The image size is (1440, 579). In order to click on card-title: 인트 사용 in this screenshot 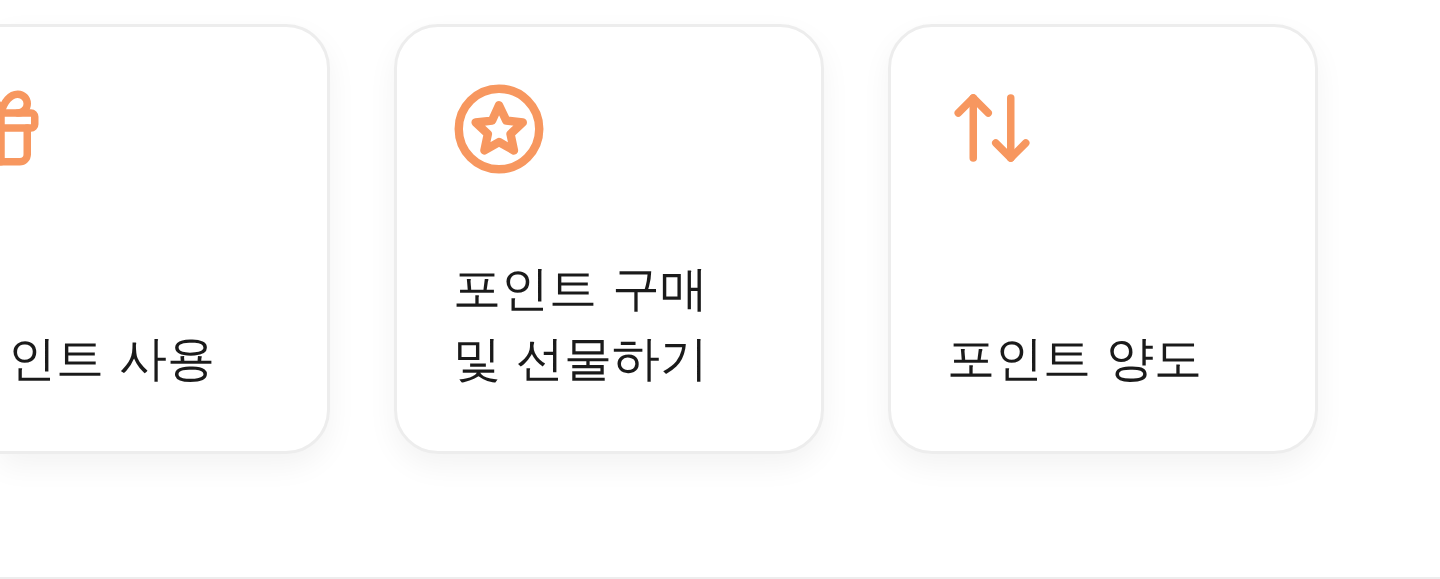, I will do `click(112, 358)`.